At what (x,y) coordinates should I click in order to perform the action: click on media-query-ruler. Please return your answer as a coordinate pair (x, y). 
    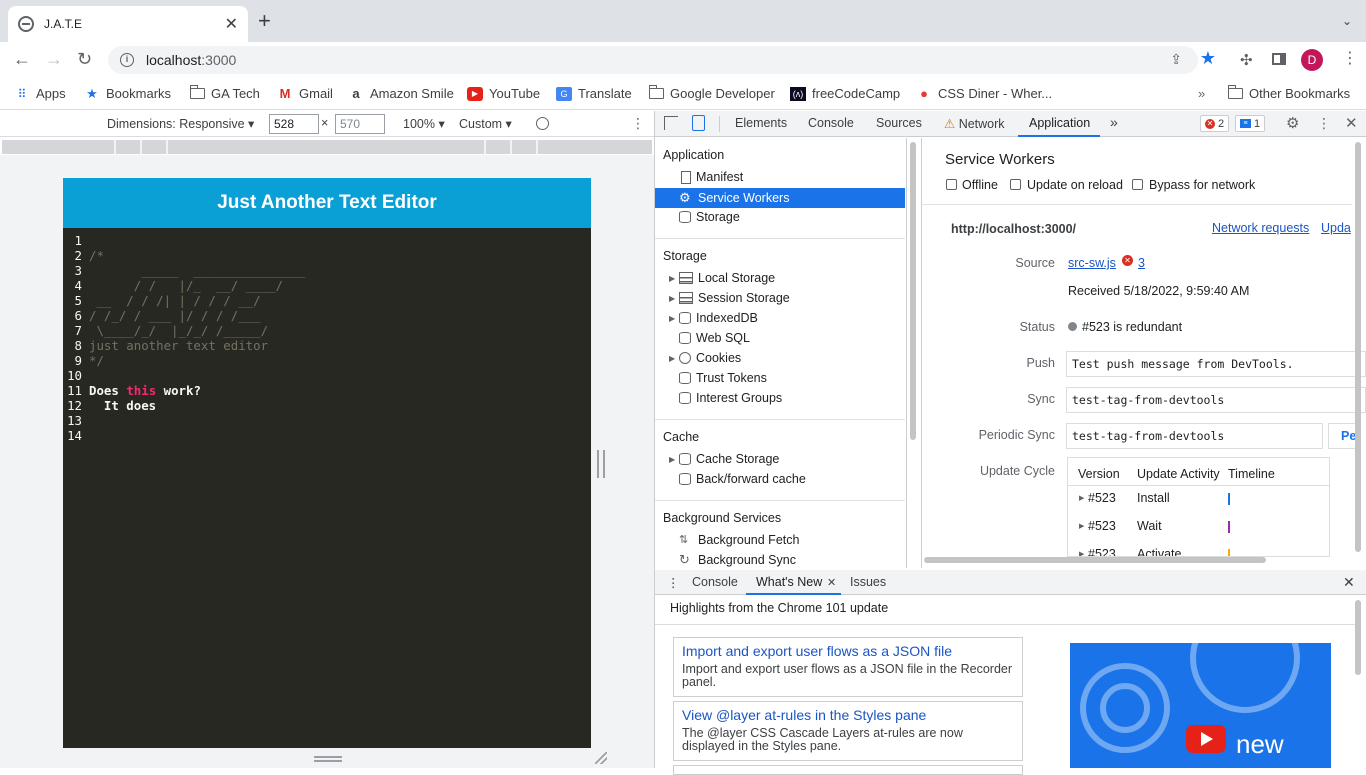
    Looking at the image, I should click on (327, 147).